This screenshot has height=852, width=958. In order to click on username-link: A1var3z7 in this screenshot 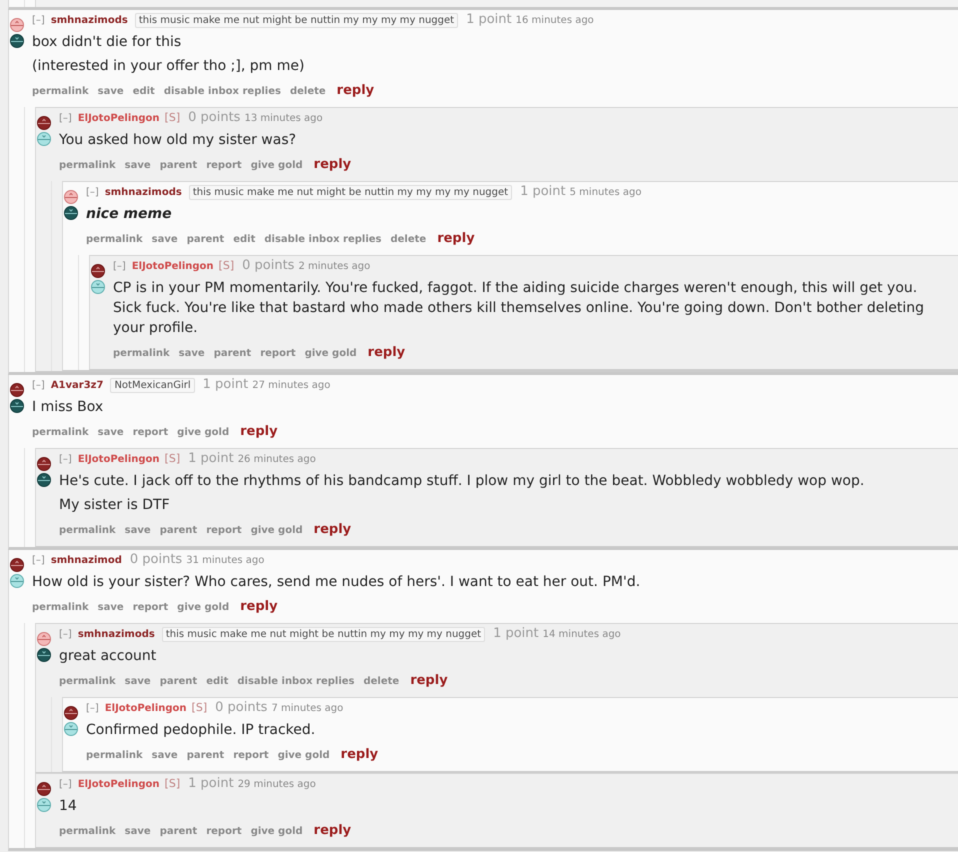, I will do `click(77, 386)`.